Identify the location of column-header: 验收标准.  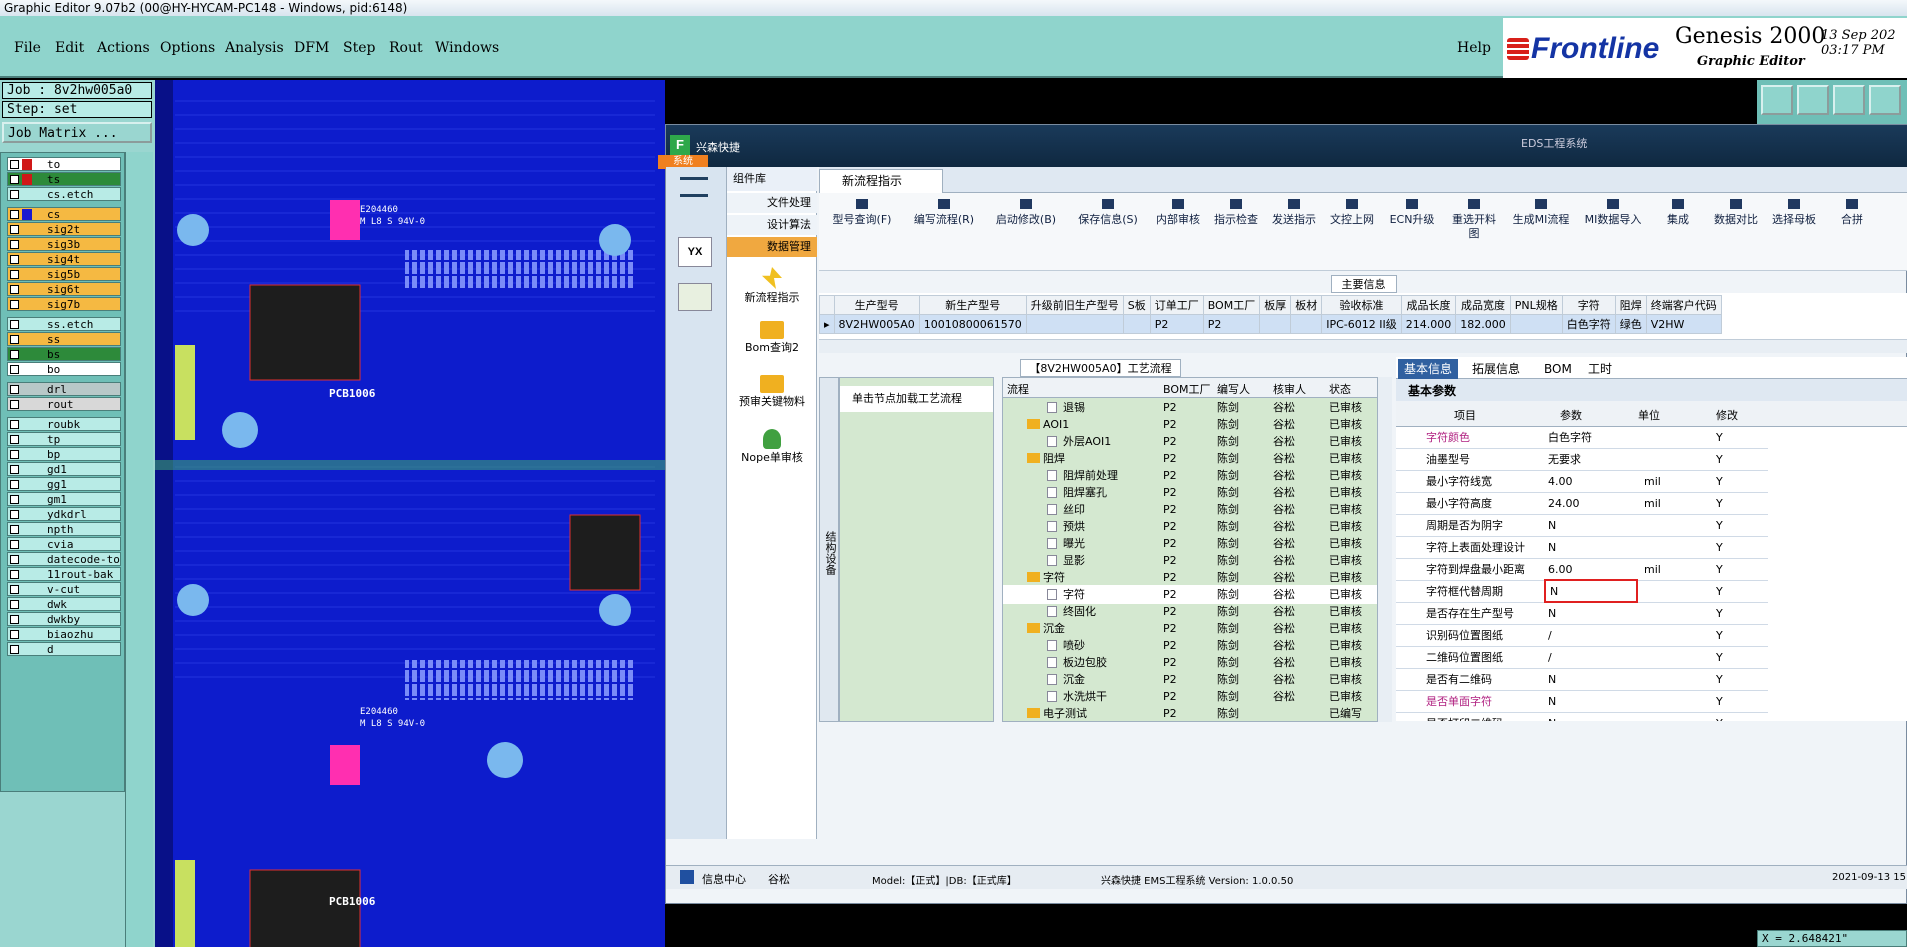
(1361, 305).